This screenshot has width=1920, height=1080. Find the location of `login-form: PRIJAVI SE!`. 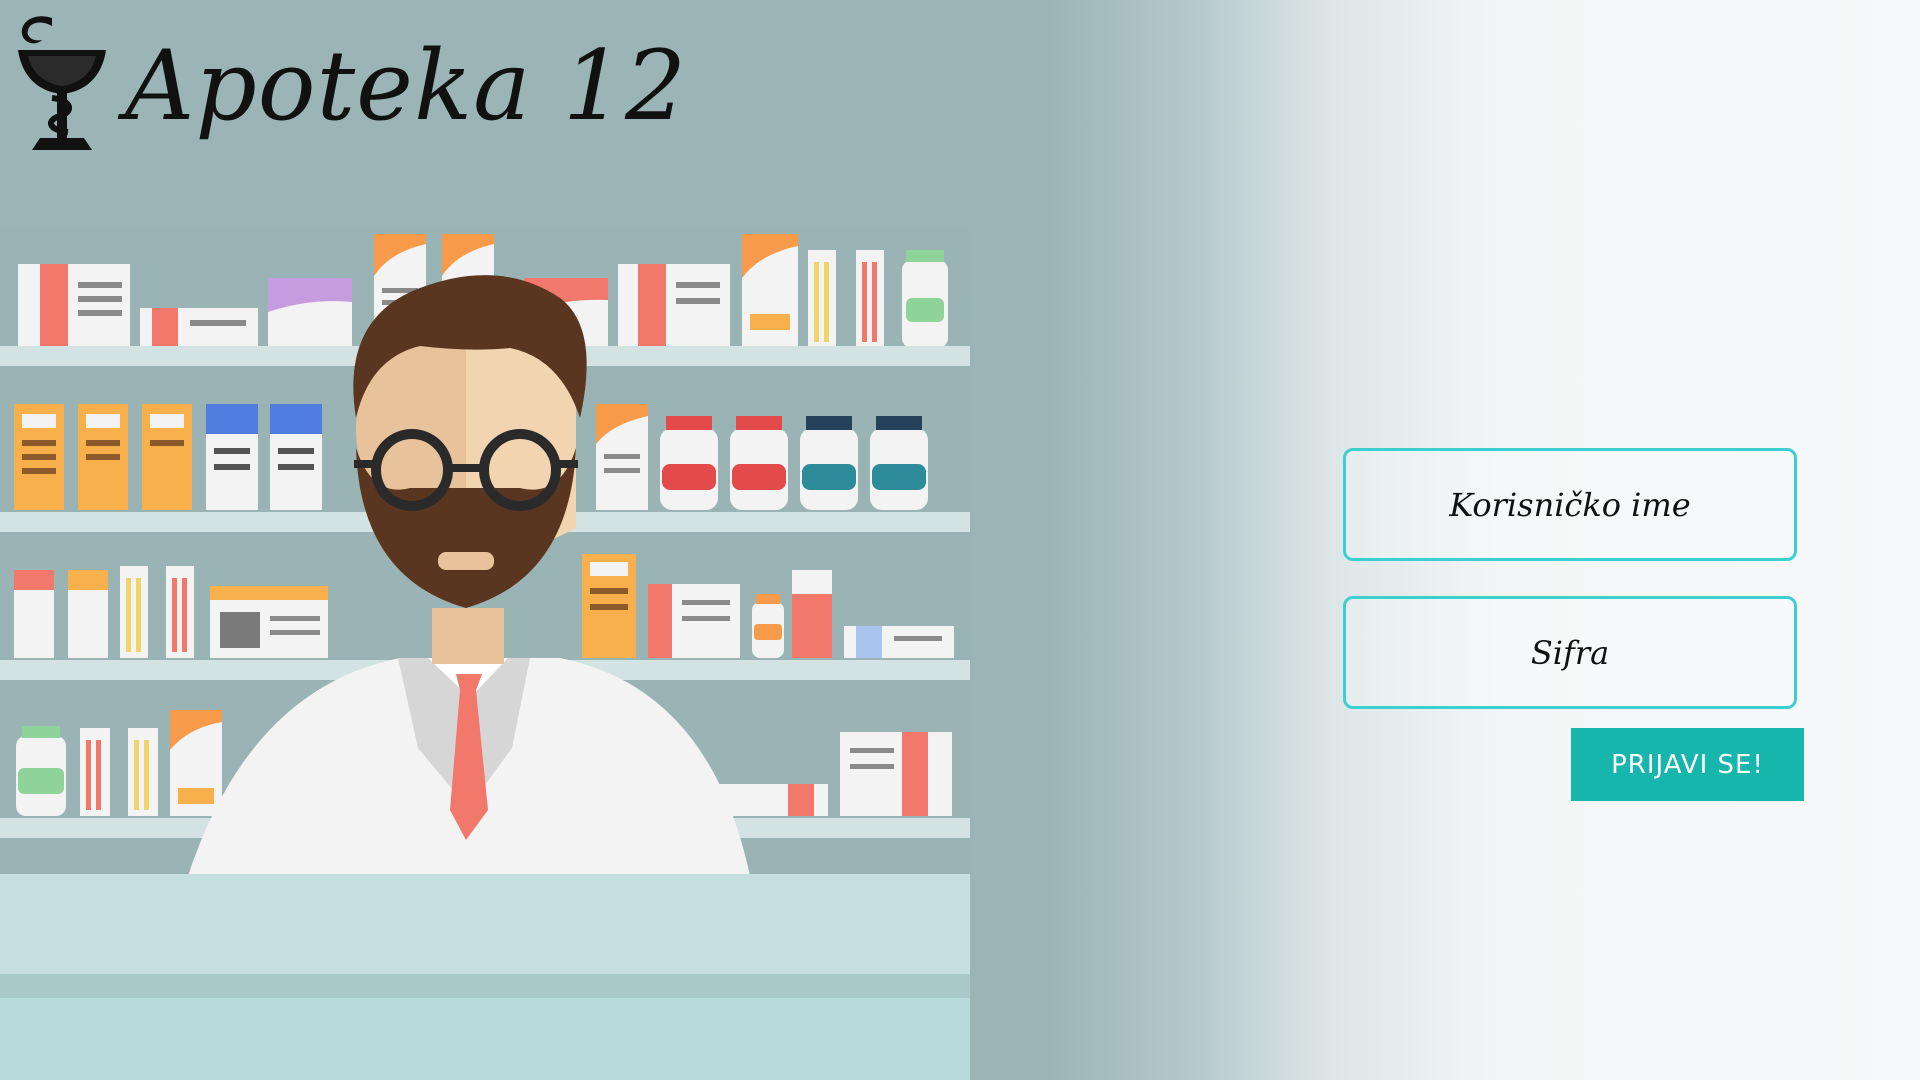

login-form: PRIJAVI SE! is located at coordinates (1573, 628).